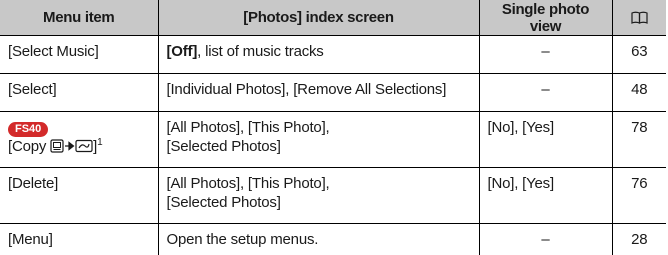 This screenshot has height=255, width=668. Describe the element at coordinates (79, 93) in the screenshot. I see `cell-menu-item: [Select]` at that location.